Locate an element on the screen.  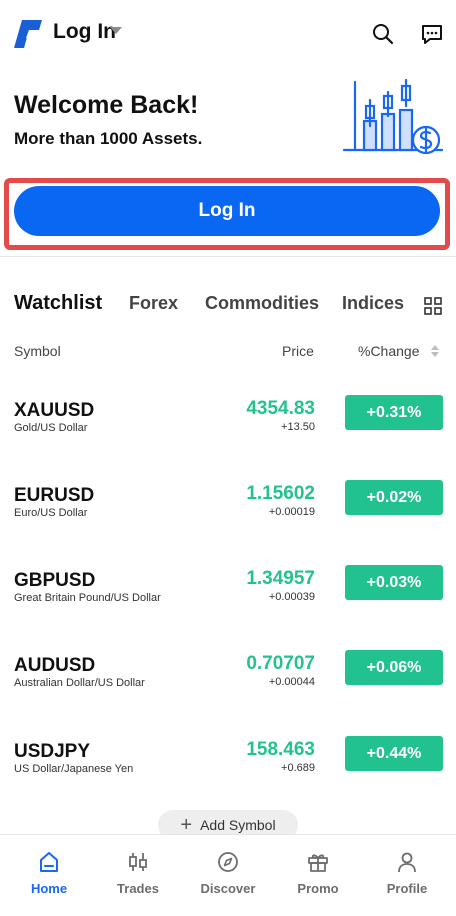
bottom-navigation: Home Trades Discover Promo Profile is located at coordinates (228, 875).